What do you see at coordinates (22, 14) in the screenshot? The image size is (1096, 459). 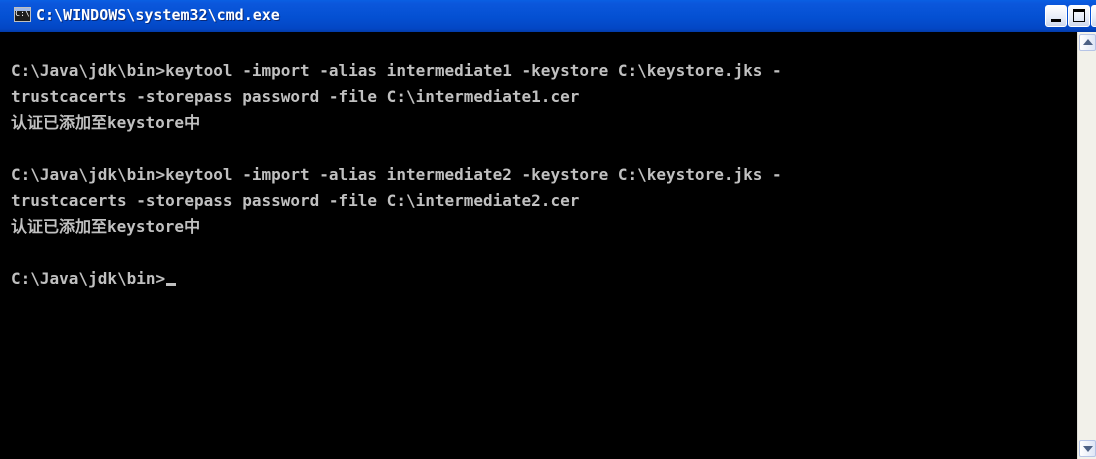 I see `console-icon: C:\` at bounding box center [22, 14].